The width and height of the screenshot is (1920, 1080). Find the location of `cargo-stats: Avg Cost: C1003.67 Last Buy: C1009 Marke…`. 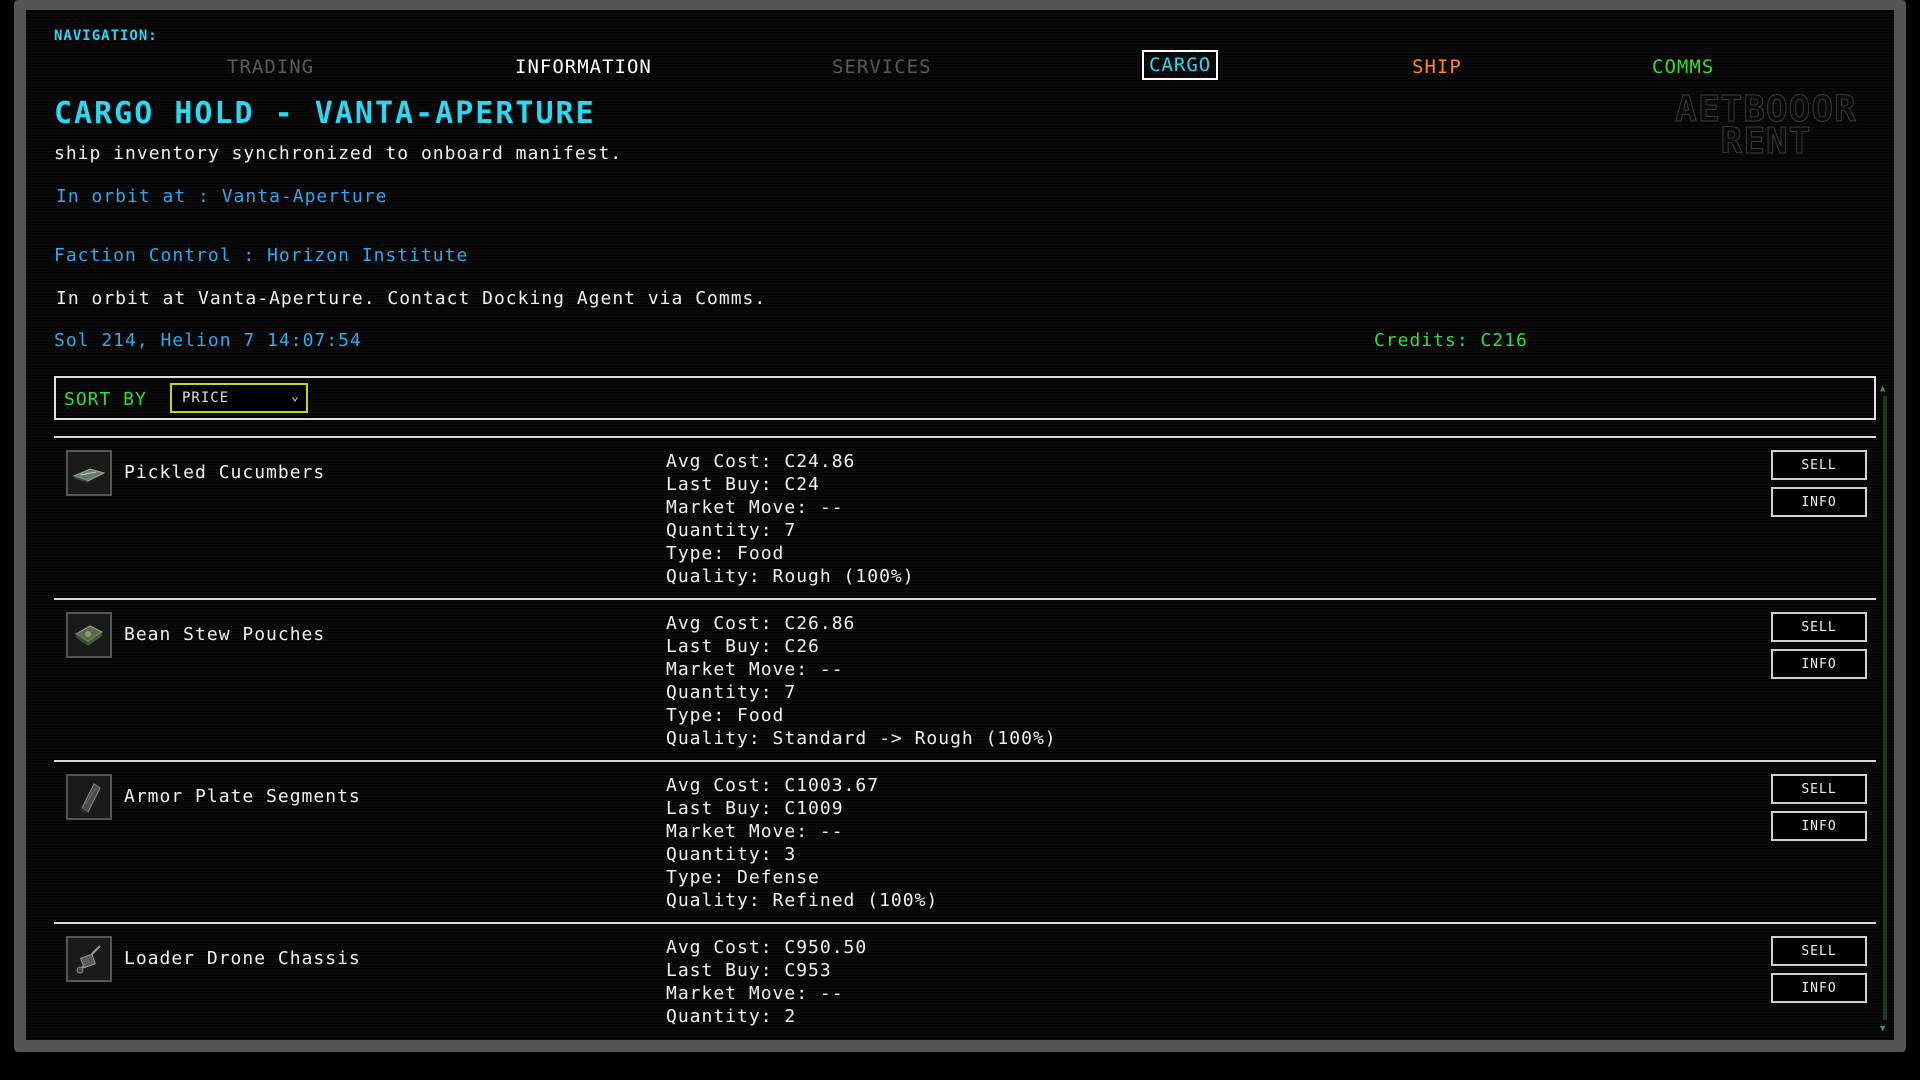

cargo-stats: Avg Cost: C1003.67 Last Buy: C1009 Marke… is located at coordinates (802, 843).